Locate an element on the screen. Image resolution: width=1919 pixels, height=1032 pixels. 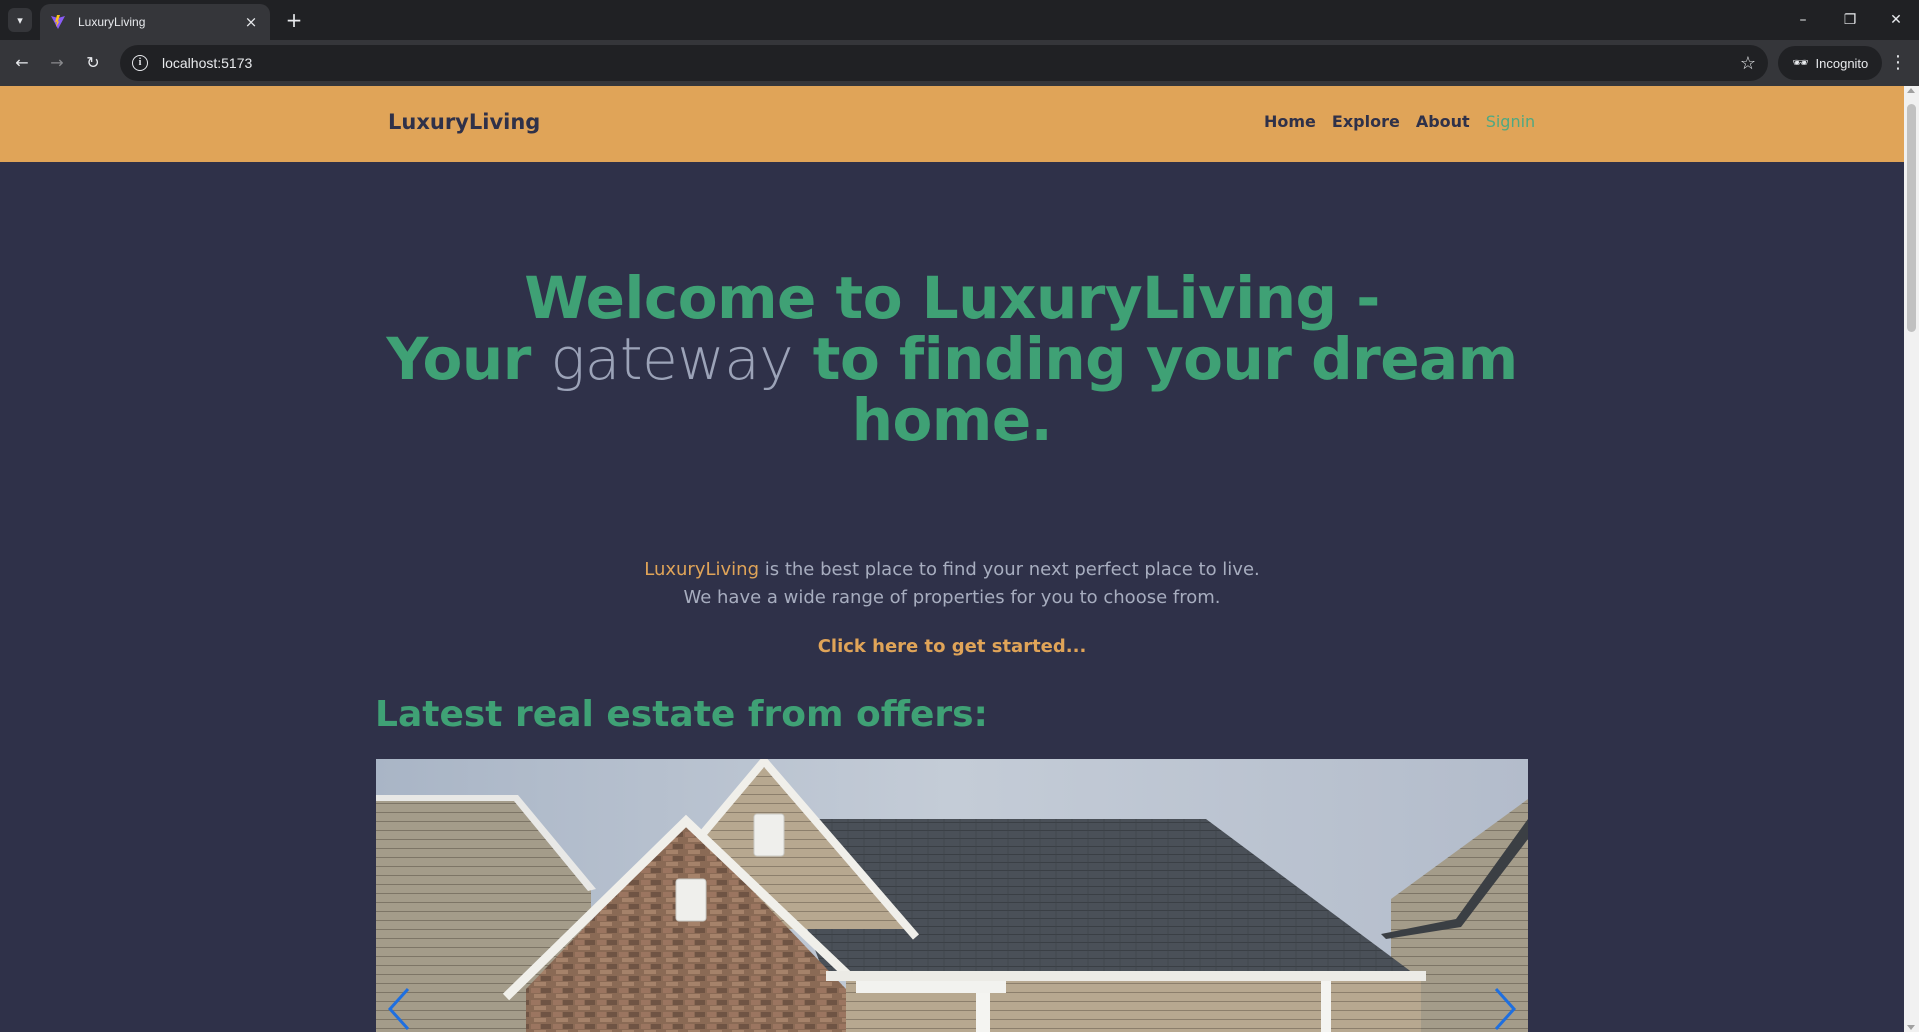
incognito-badge: 🕶 Incognito is located at coordinates (1830, 63).